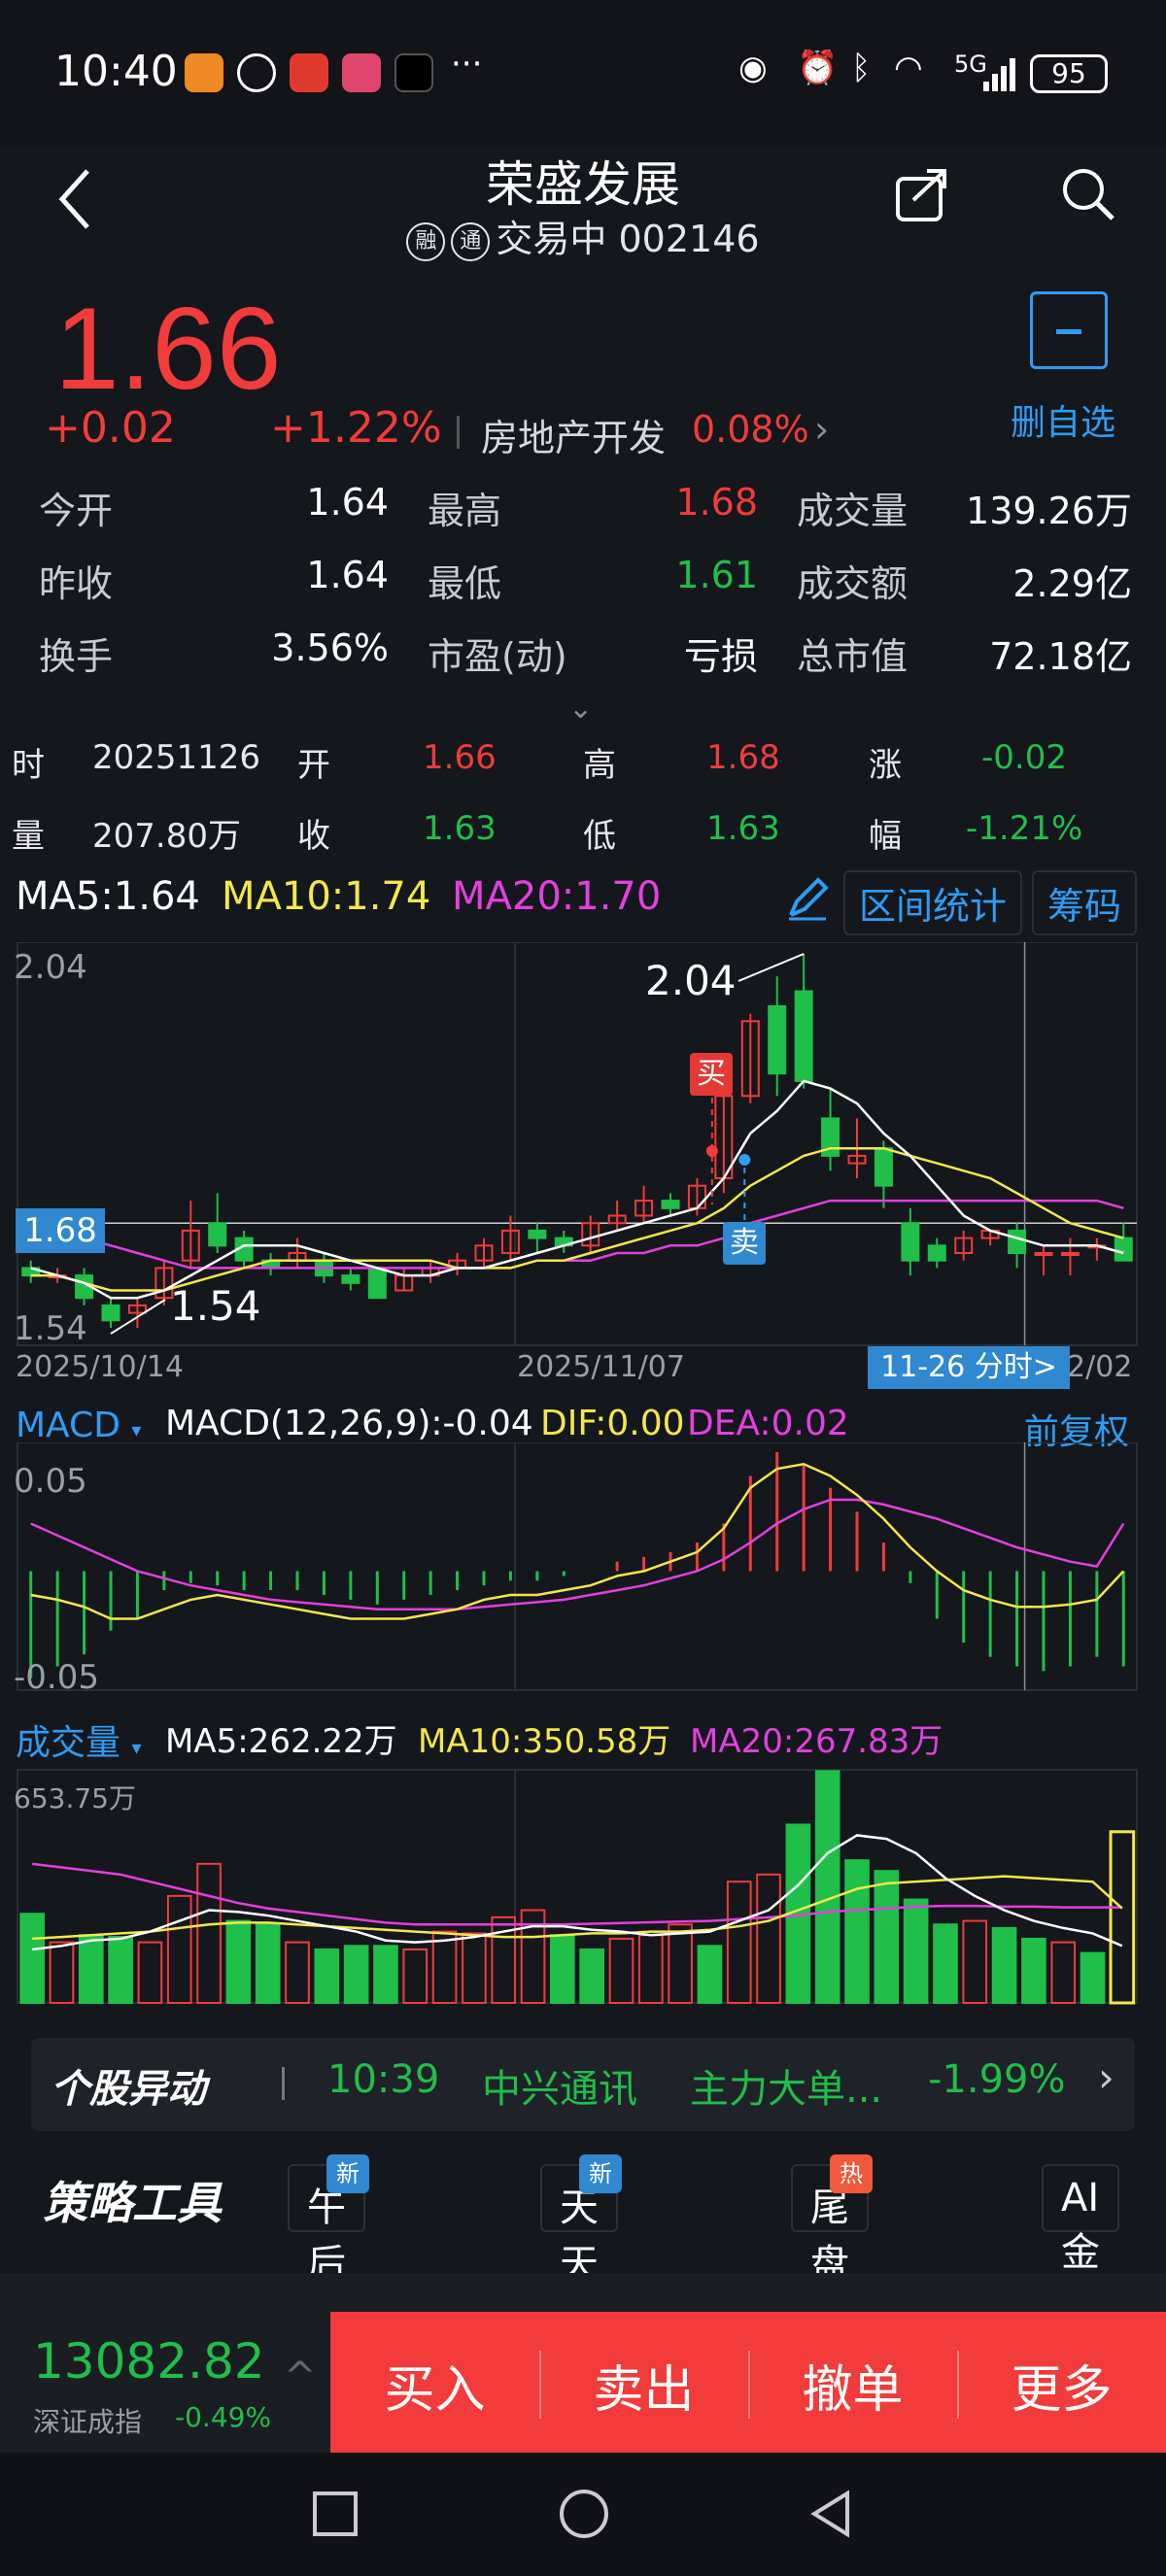  I want to click on stat-label: 最低, so click(465, 583).